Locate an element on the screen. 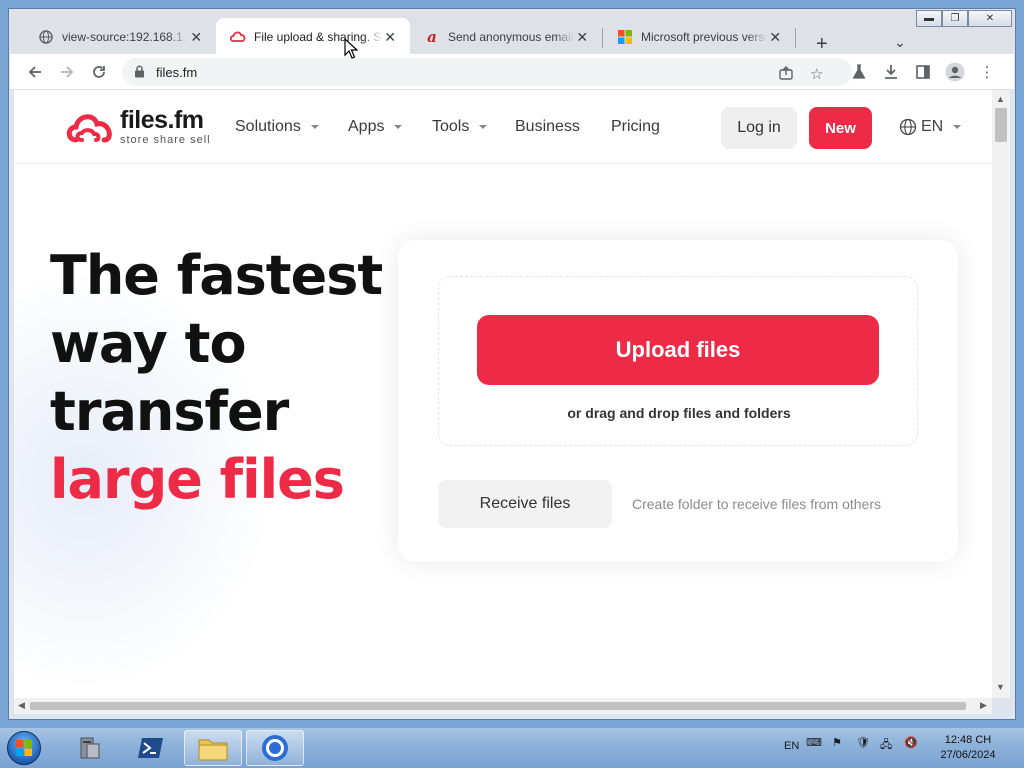 The height and width of the screenshot is (768, 1024). new-tab-button: + is located at coordinates (822, 44).